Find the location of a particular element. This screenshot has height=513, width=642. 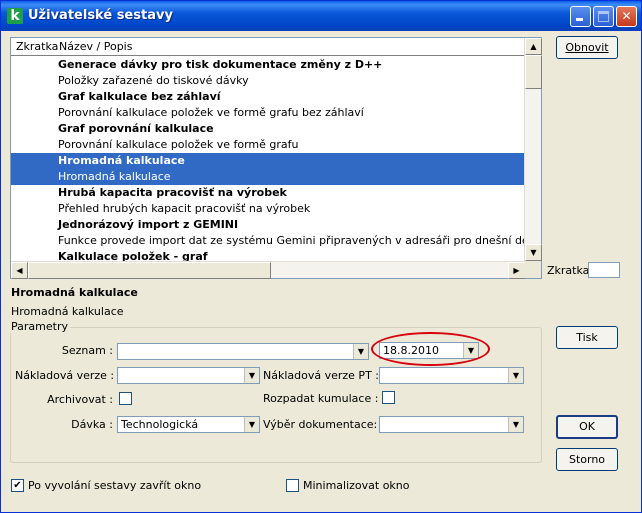

ok-button: OK is located at coordinates (587, 427).